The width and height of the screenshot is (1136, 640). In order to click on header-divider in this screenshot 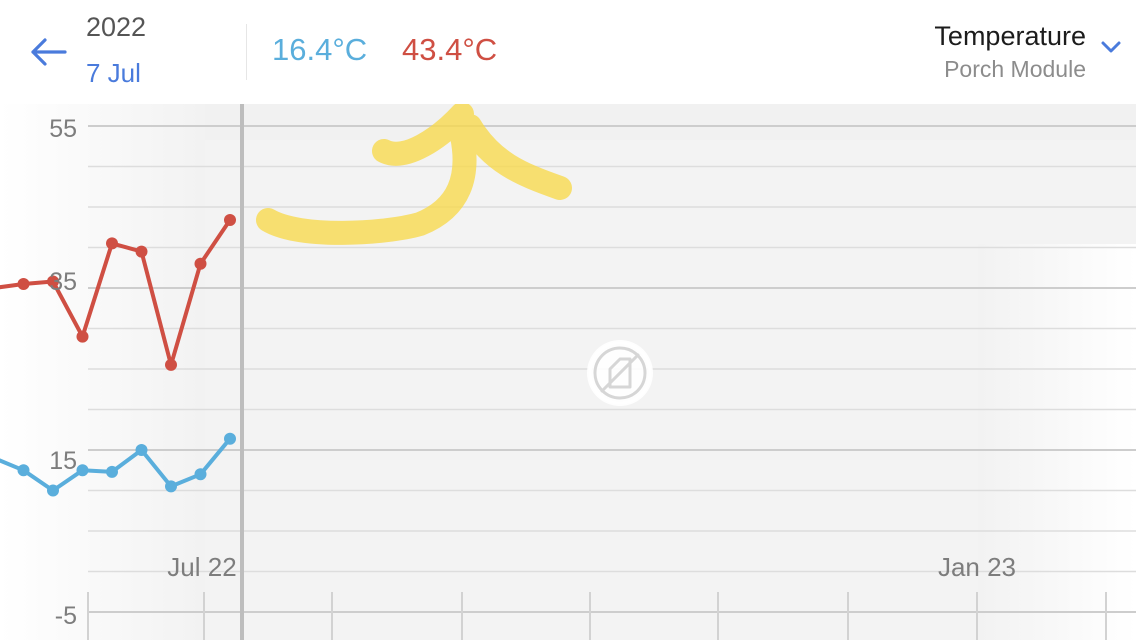, I will do `click(246, 52)`.